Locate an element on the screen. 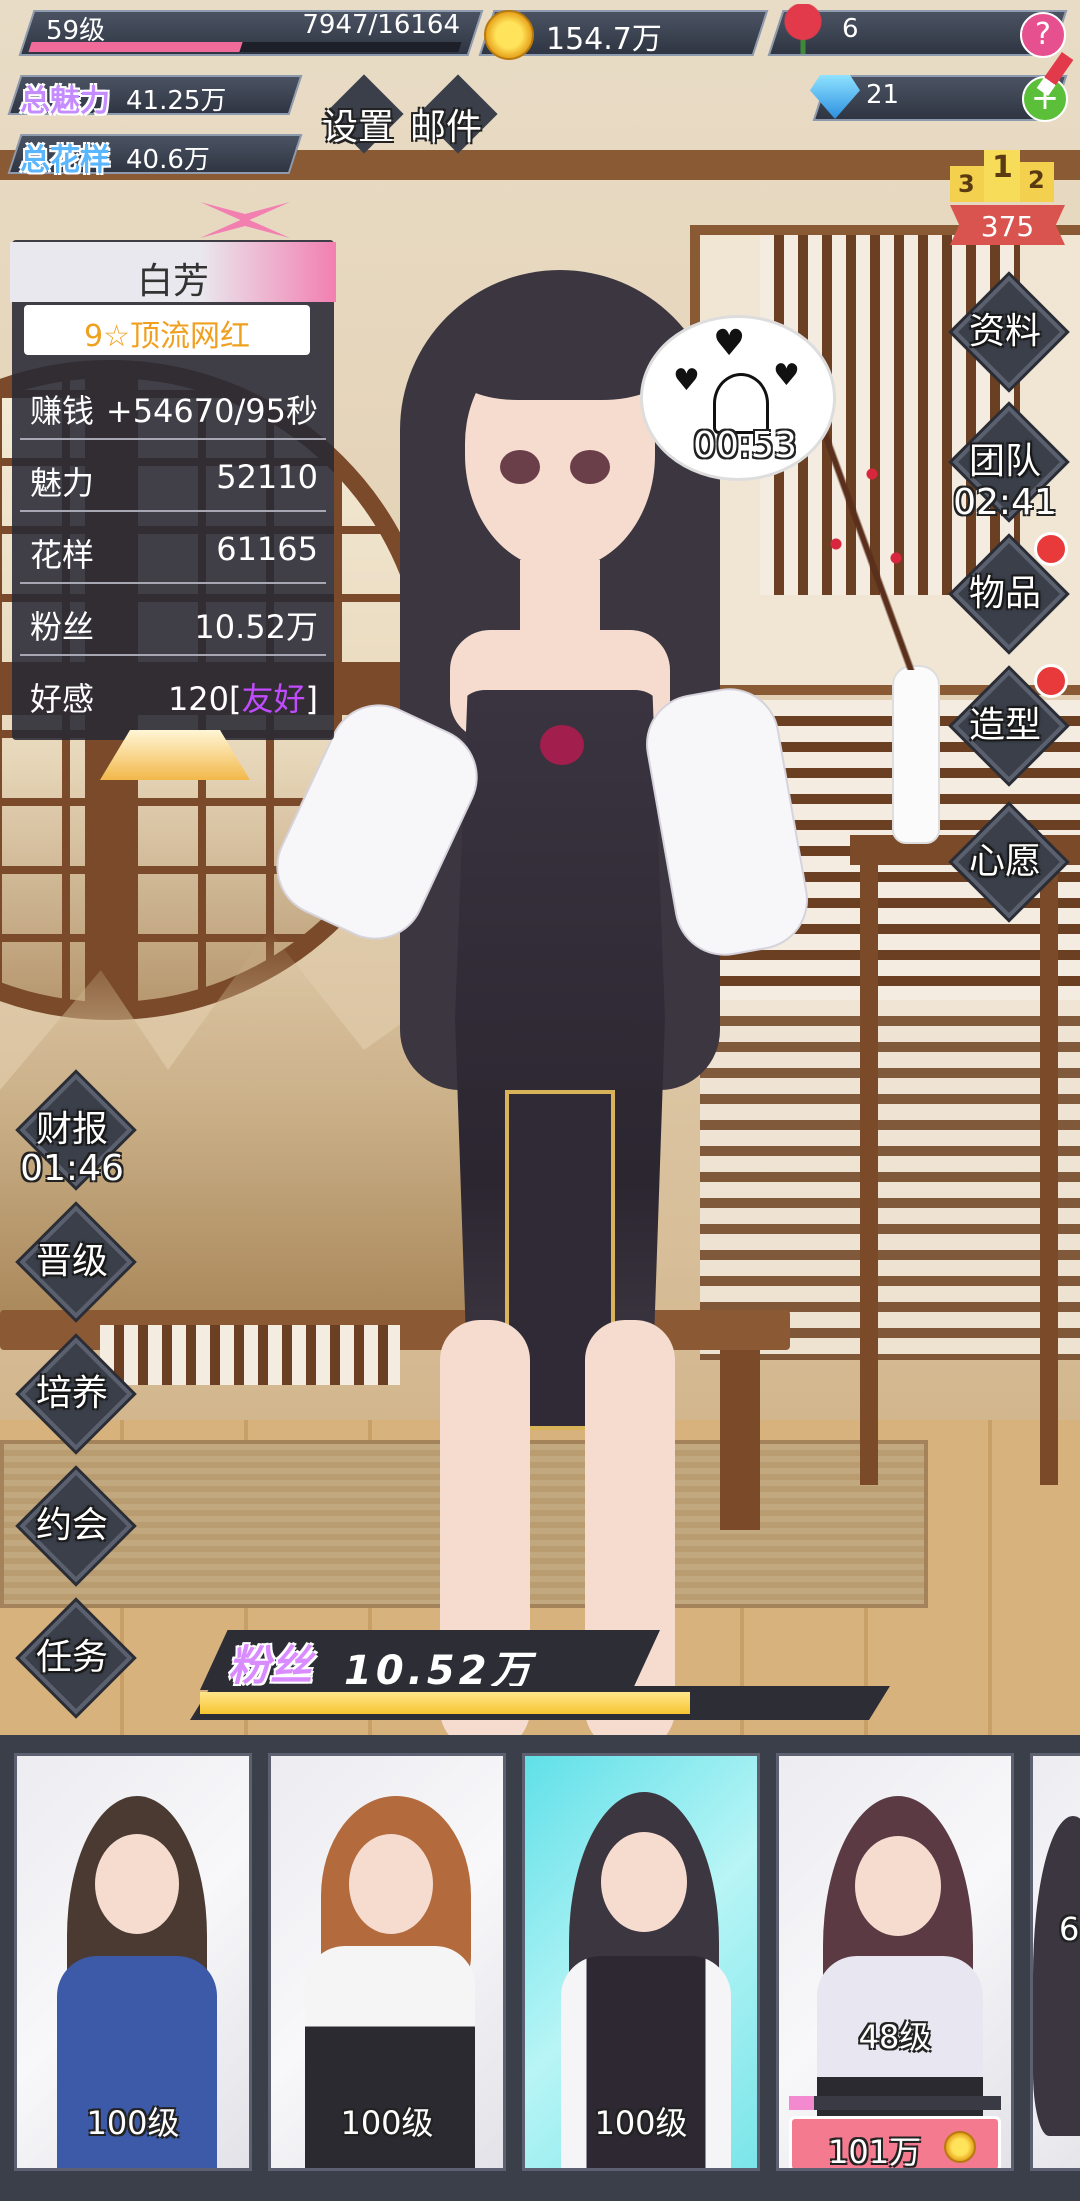  stat-label: 魅力 is located at coordinates (62, 483).